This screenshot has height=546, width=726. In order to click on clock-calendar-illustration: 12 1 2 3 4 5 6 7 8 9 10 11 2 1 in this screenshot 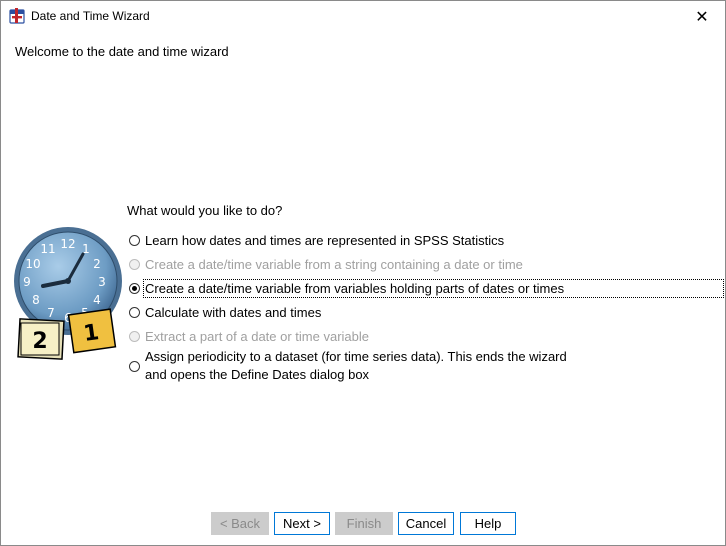, I will do `click(68, 293)`.